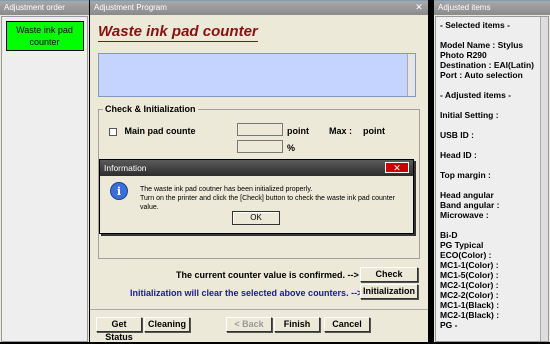 Image resolution: width=550 pixels, height=344 pixels. Describe the element at coordinates (341, 131) in the screenshot. I see `max-label: Max :` at that location.